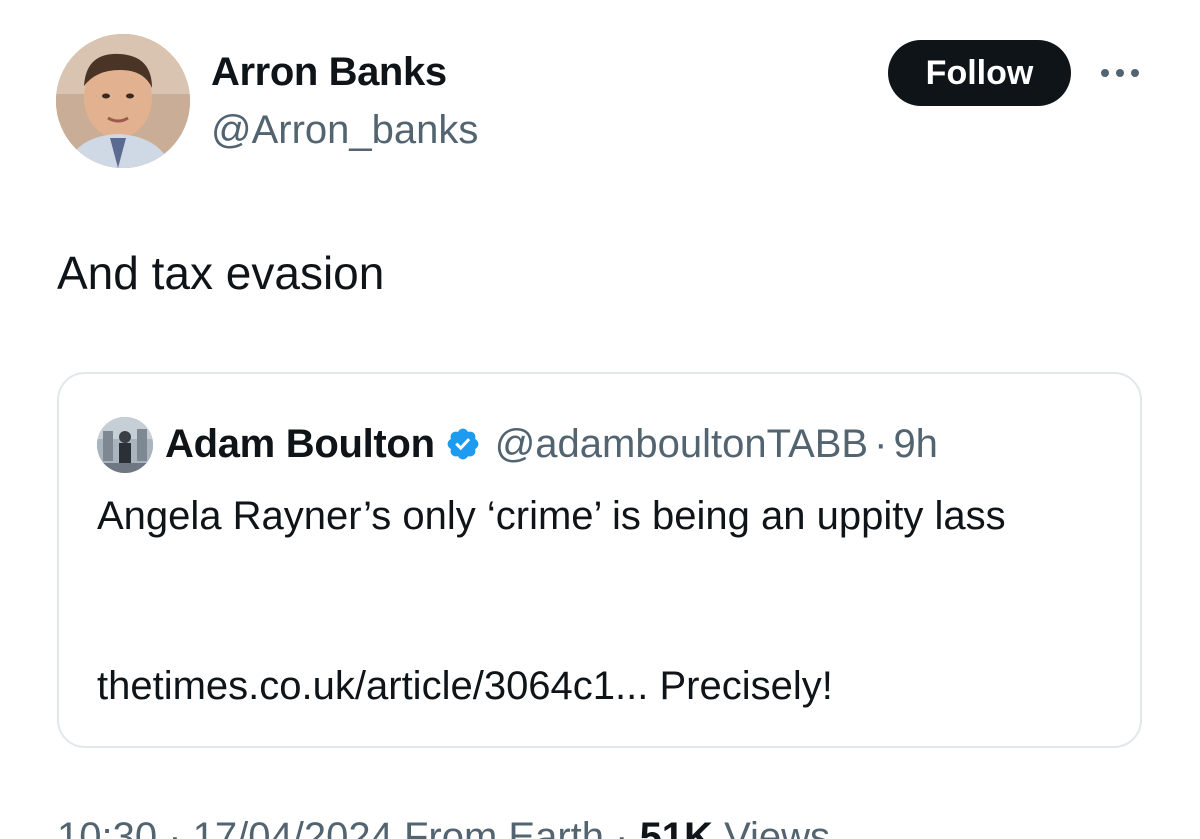  What do you see at coordinates (107, 827) in the screenshot?
I see `tweet-time: 10:30` at bounding box center [107, 827].